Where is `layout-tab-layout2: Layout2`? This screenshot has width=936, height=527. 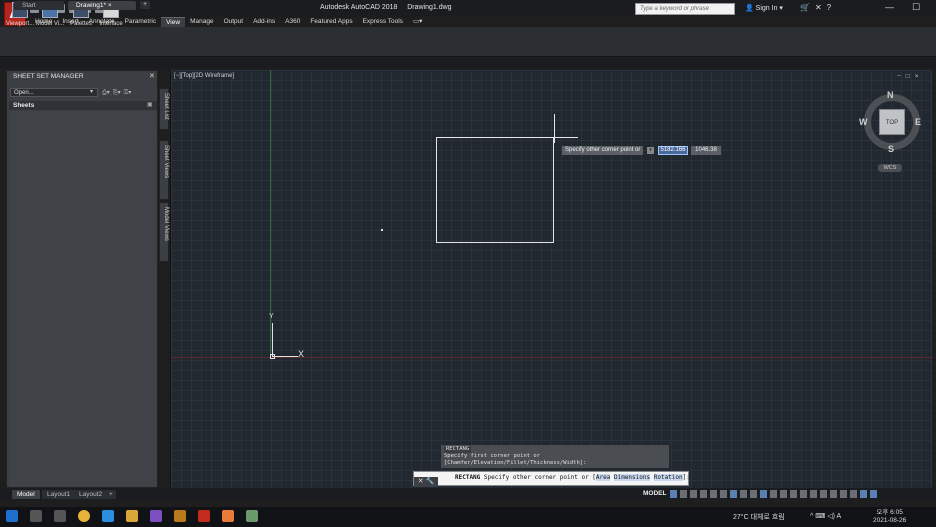 layout-tab-layout2: Layout2 is located at coordinates (91, 494).